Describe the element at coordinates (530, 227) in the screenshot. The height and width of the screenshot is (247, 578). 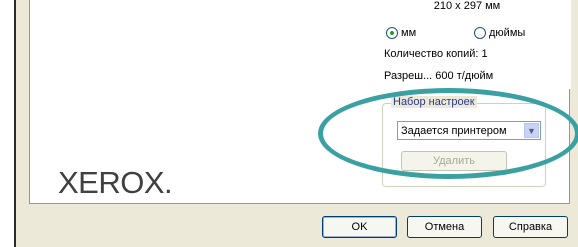
I see `help-button: Справка` at that location.